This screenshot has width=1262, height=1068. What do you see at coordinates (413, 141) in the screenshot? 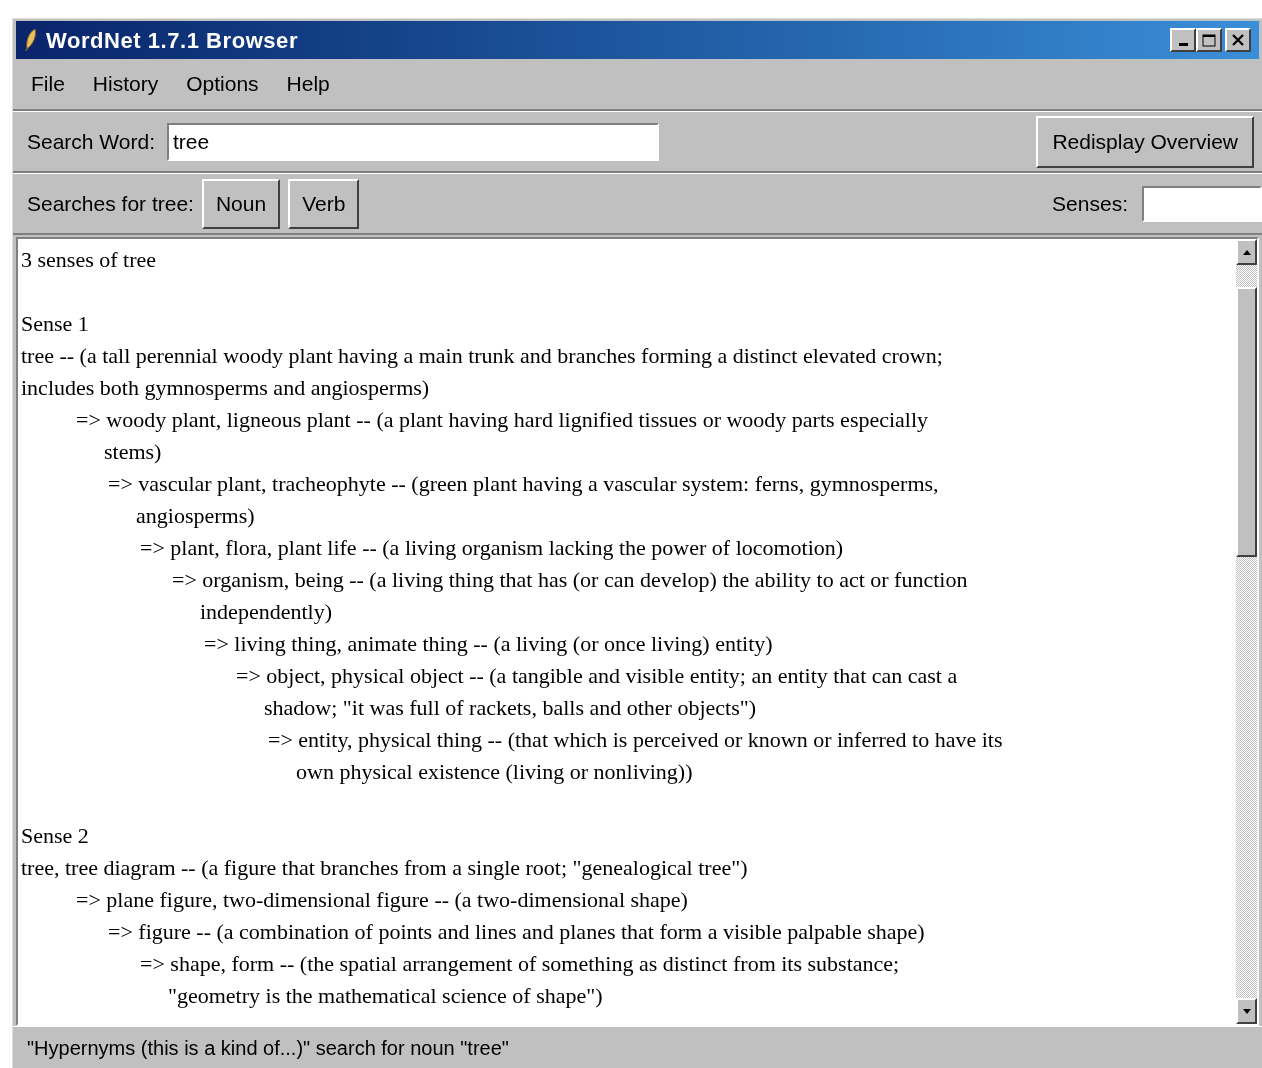
I see `search-field: tree` at bounding box center [413, 141].